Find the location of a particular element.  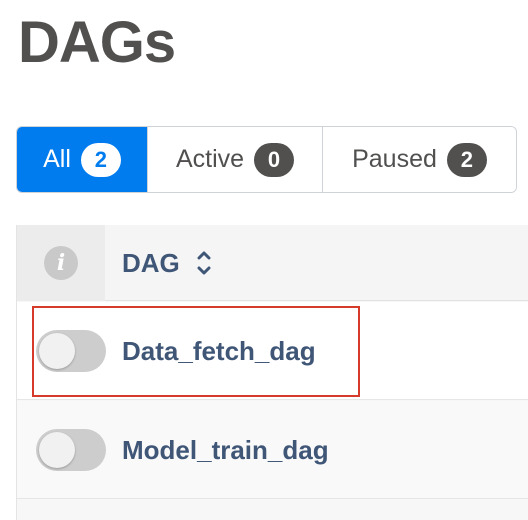

info-header-cell: i is located at coordinates (61, 263).